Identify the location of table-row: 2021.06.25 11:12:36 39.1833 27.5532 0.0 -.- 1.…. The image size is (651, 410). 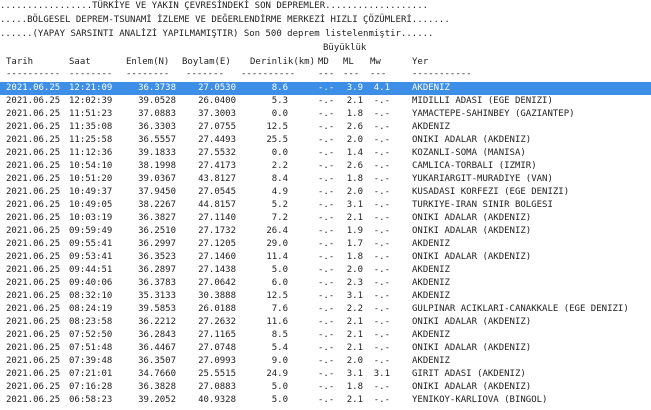
(325, 153).